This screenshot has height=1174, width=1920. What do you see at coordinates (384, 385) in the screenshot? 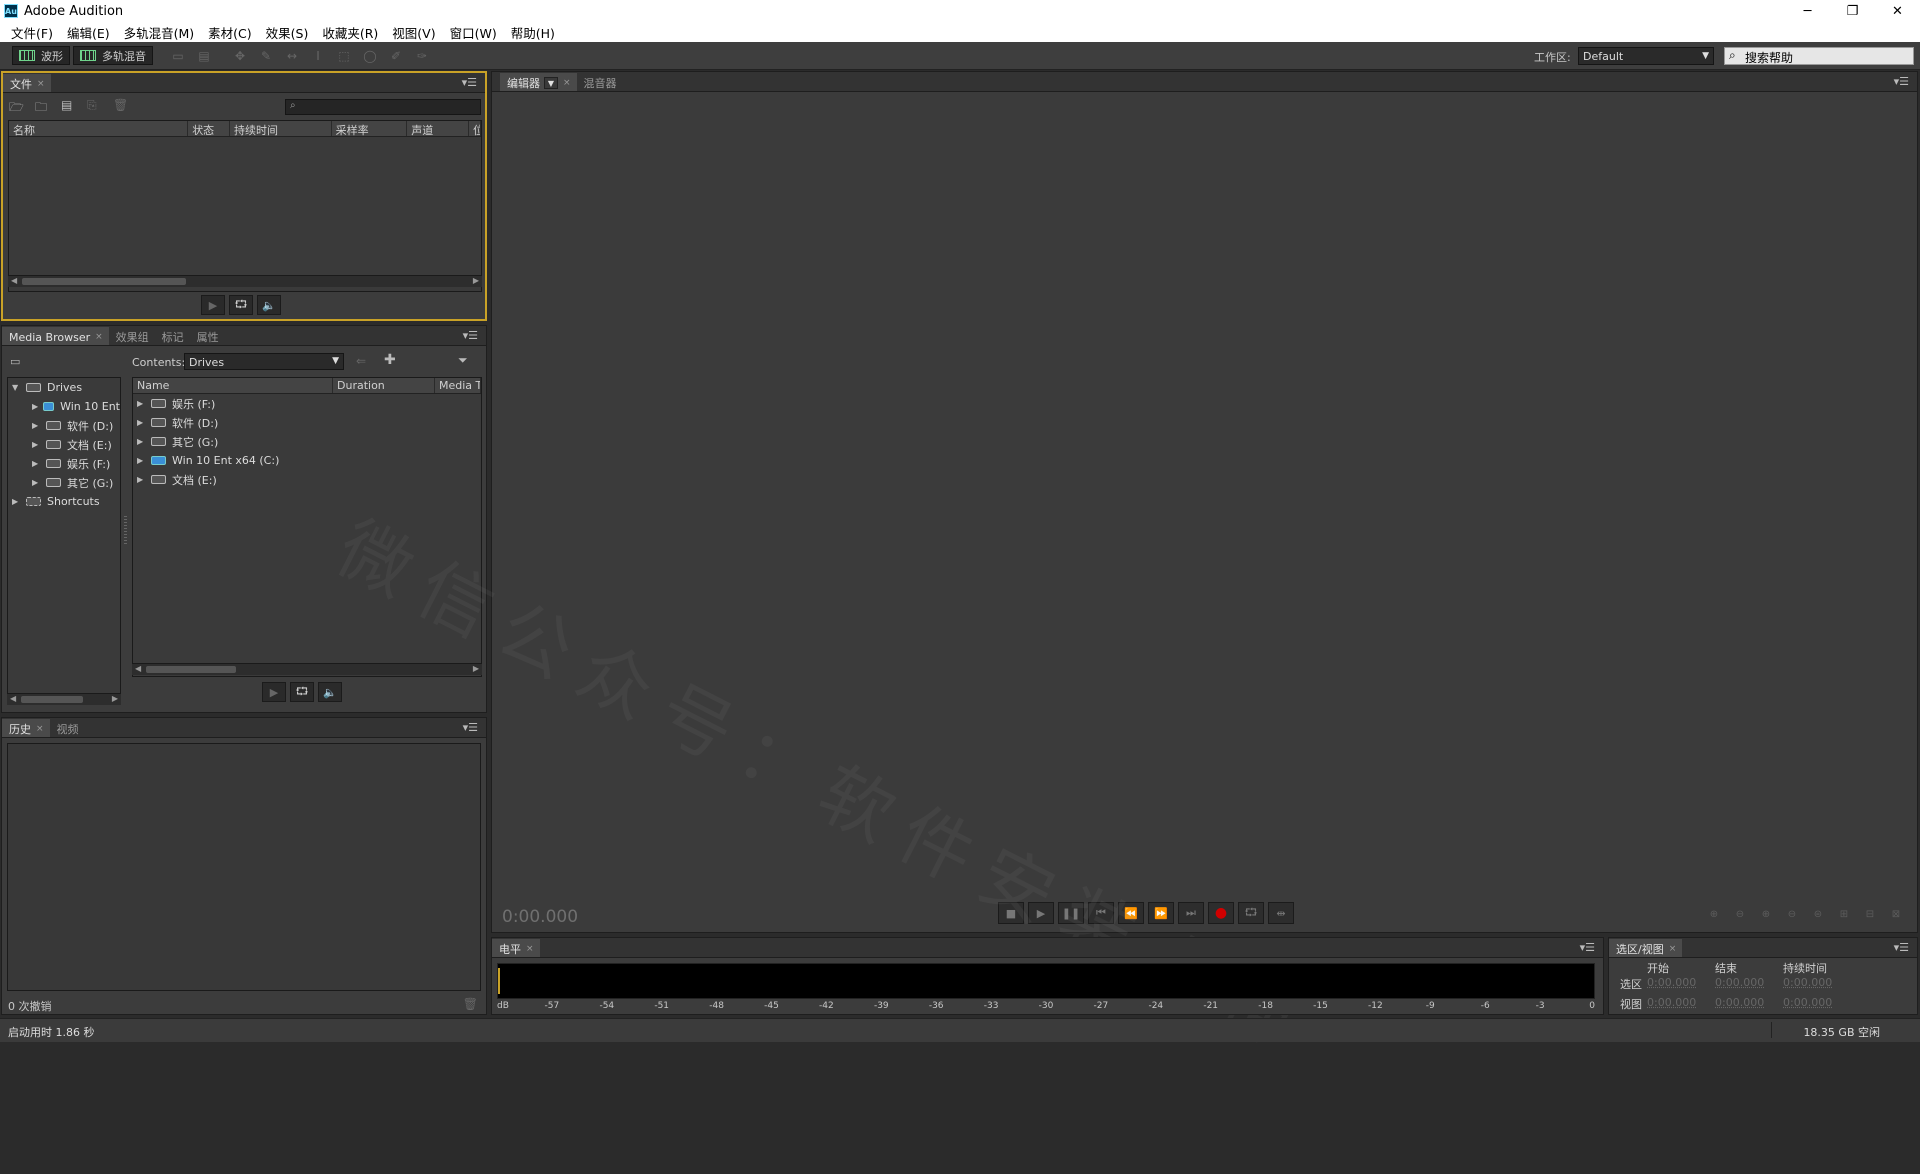
I see `col-duration: Duration` at bounding box center [384, 385].